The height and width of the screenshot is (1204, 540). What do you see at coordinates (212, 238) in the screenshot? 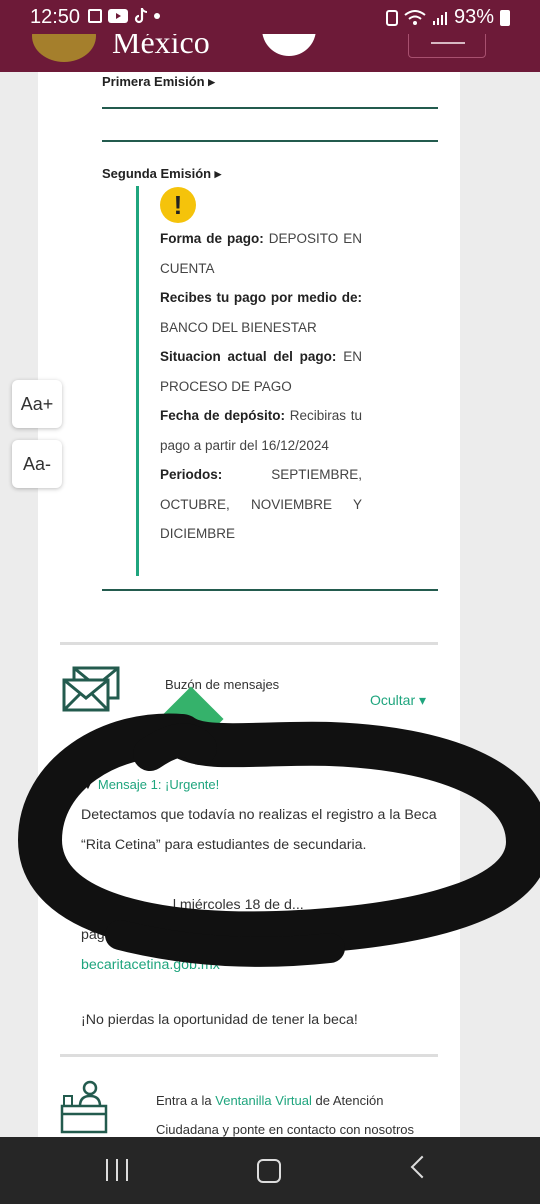
I see `forma-pago-label: Forma de pago:` at bounding box center [212, 238].